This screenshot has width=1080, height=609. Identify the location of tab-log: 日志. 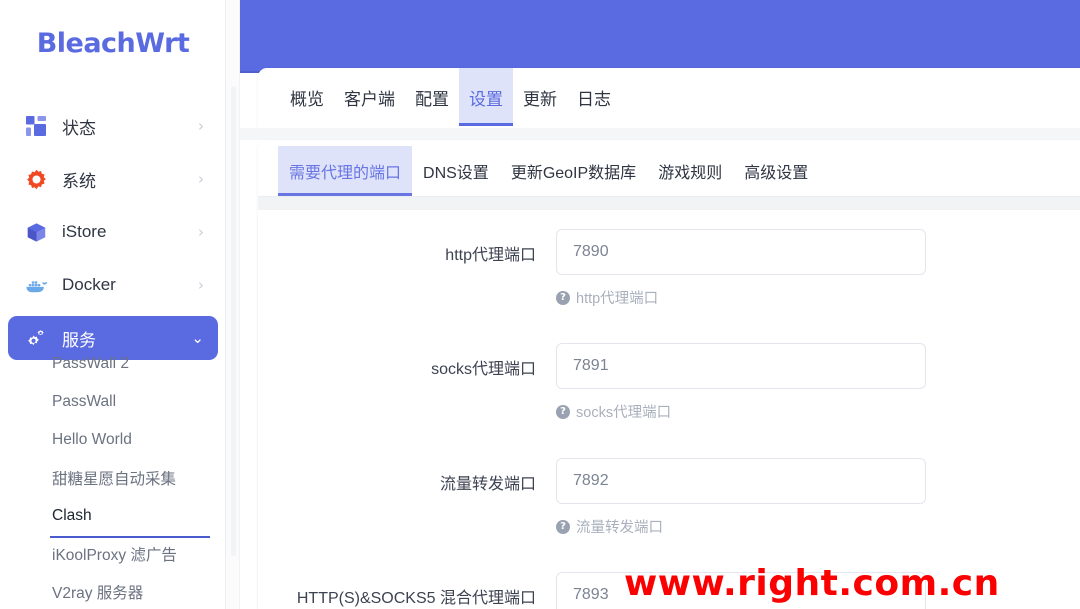
(594, 97).